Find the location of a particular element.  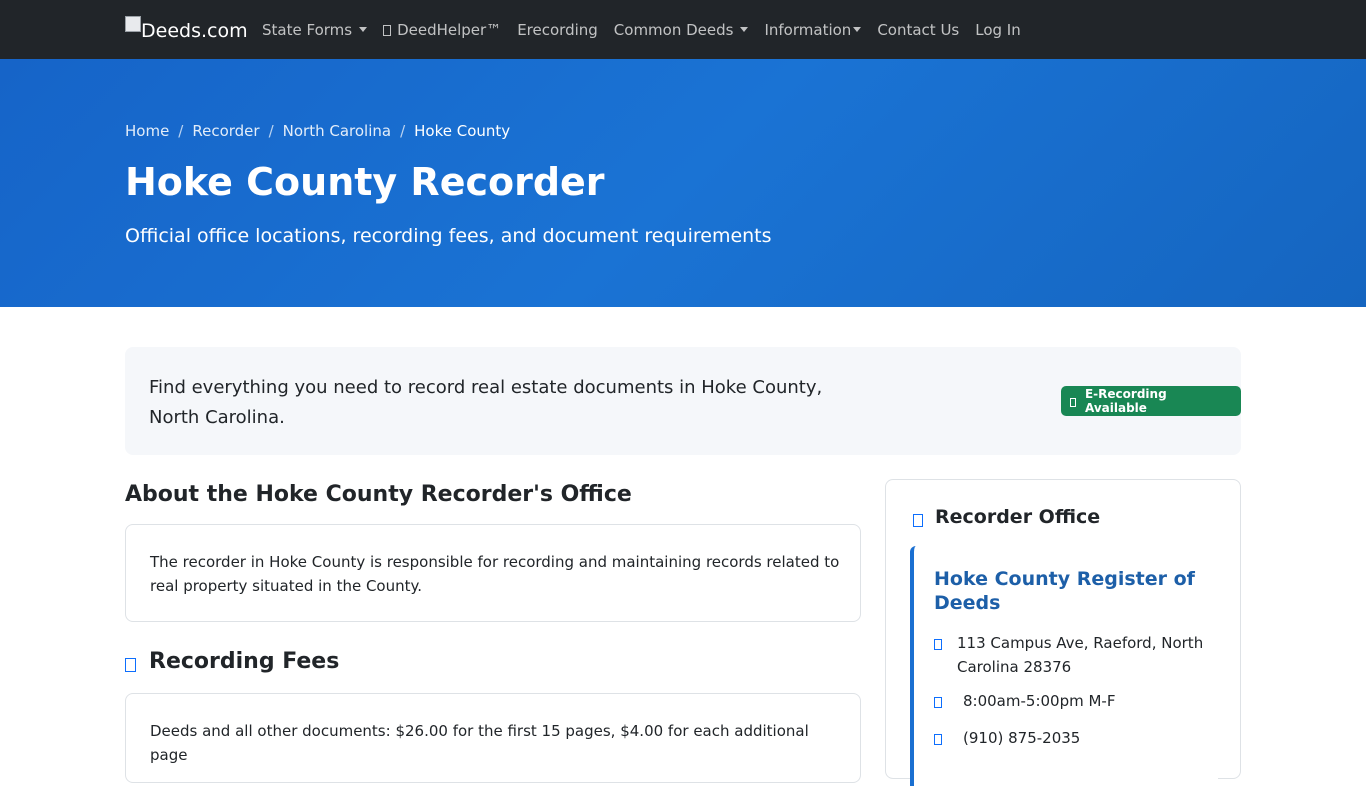

nav-deedhelper-label: DeedHelper™ is located at coordinates (449, 29).